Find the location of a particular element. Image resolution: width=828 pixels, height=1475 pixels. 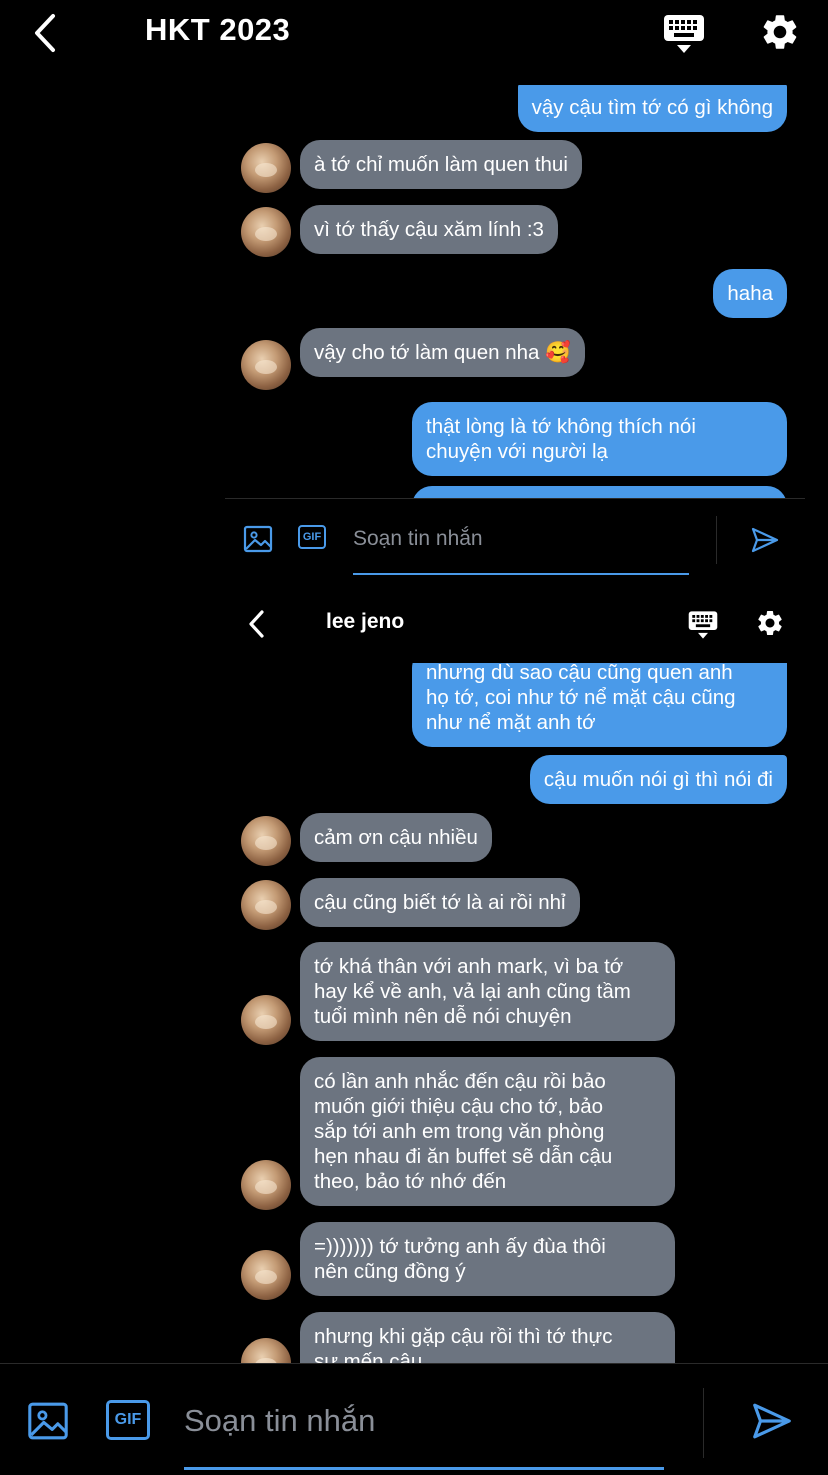

message-bubble: cảm ơn cậu nhiều is located at coordinates (396, 837).